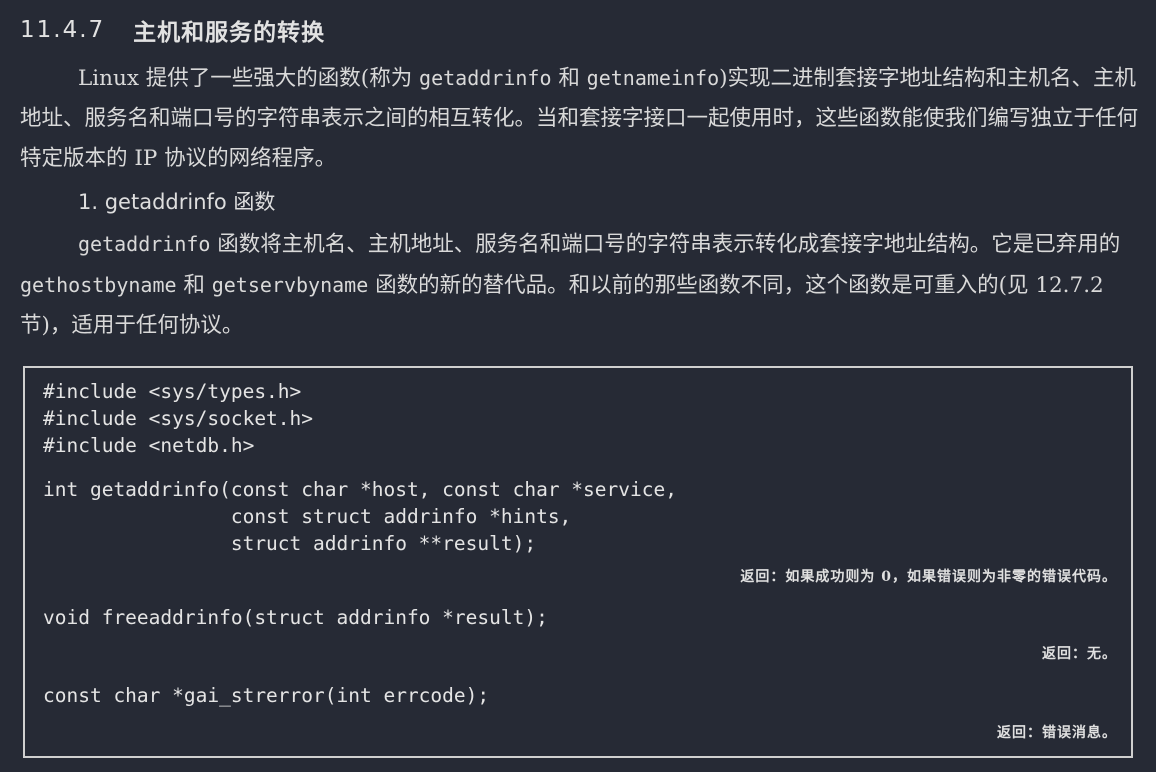  Describe the element at coordinates (928, 577) in the screenshot. I see `getaddrinfo-return-note: 返回：如果成功则为 0，如果错误则为非零的错误代码。` at that location.